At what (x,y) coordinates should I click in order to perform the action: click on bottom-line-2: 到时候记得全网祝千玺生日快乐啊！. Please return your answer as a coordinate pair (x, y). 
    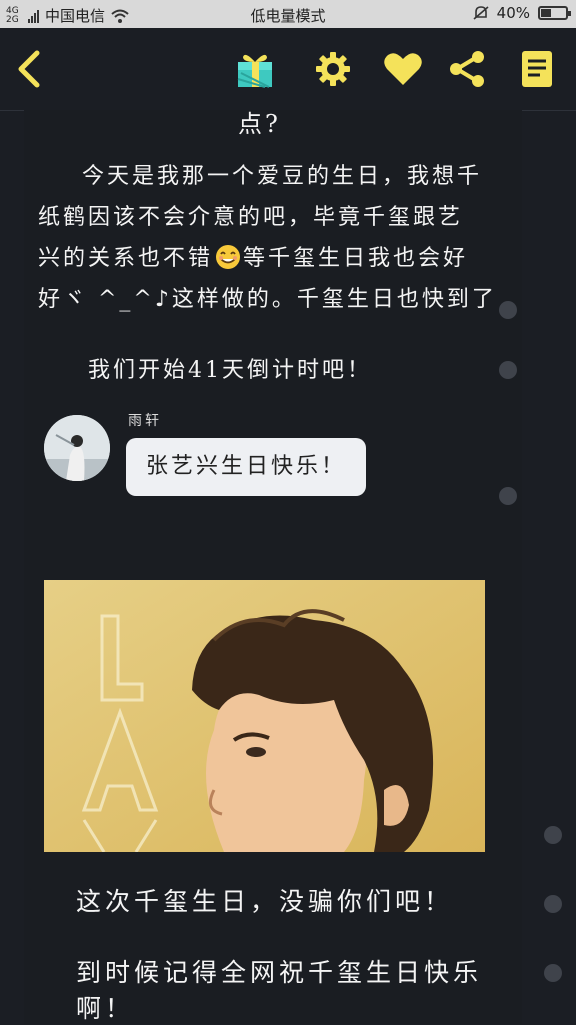
    Looking at the image, I should click on (279, 990).